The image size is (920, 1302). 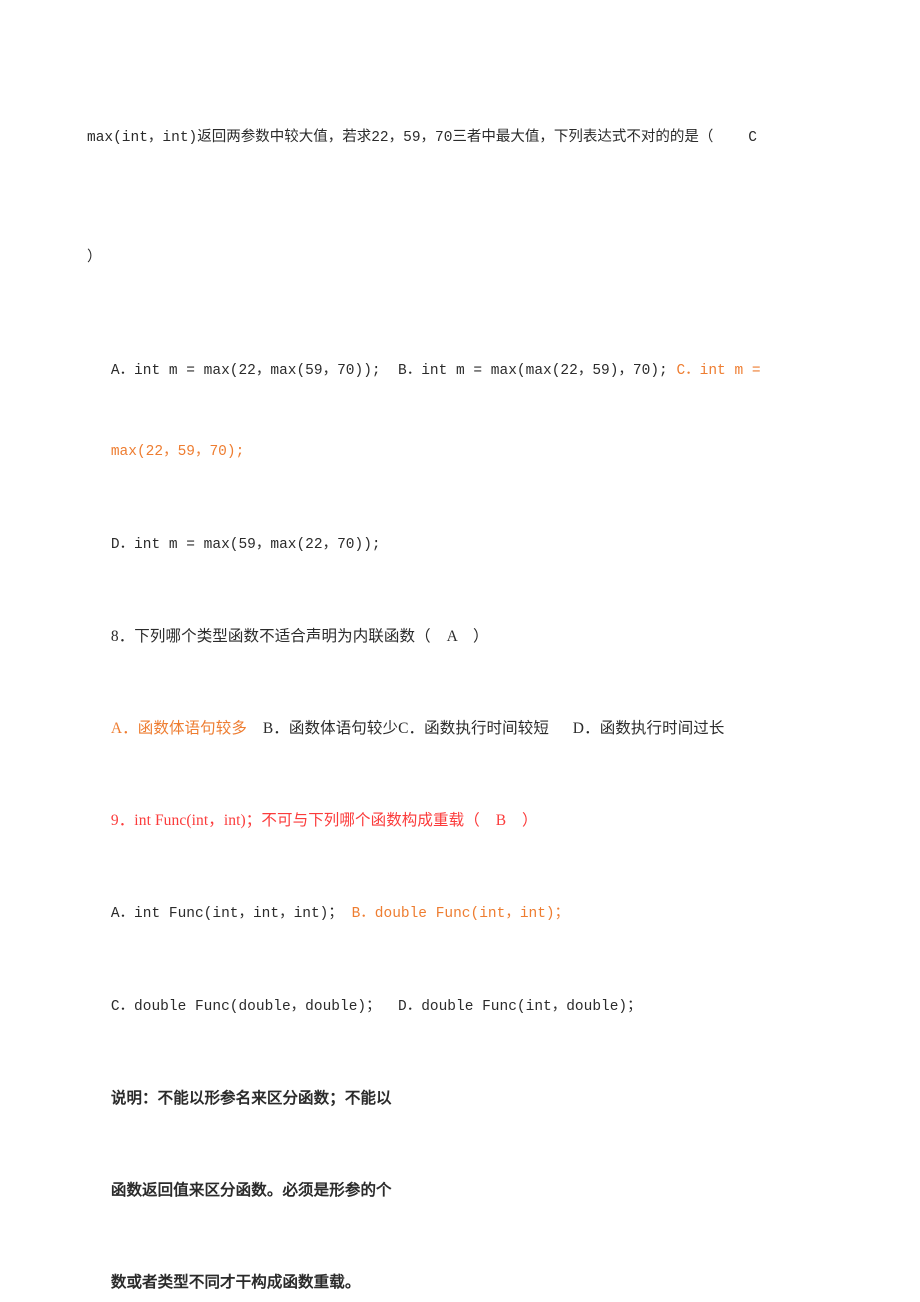 I want to click on question-8-stem: 8．下列哪个类型函数不适合声明为内联函数（ A ）, so click(x=462, y=637).